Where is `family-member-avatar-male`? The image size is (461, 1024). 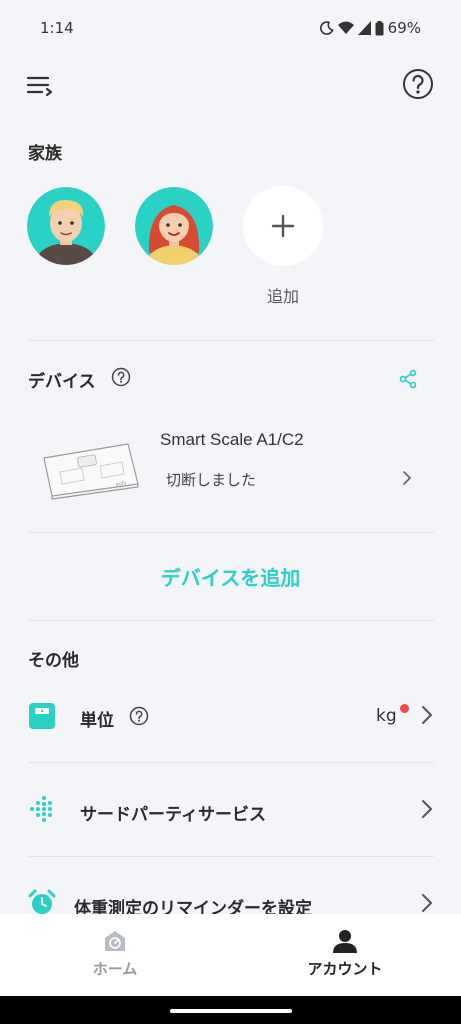 family-member-avatar-male is located at coordinates (66, 226).